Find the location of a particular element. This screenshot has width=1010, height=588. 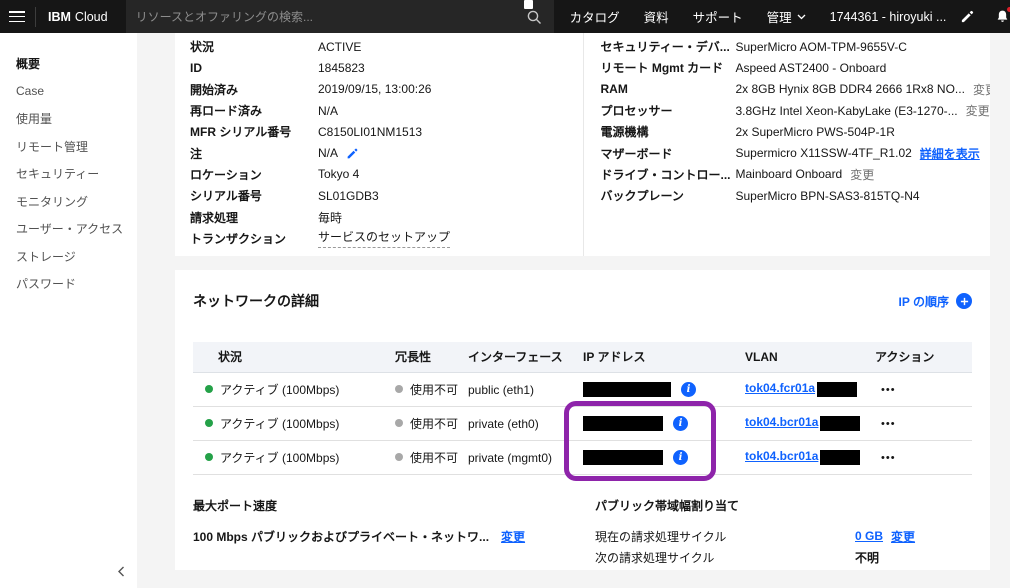

nav-catalog: カタログ is located at coordinates (595, 16).